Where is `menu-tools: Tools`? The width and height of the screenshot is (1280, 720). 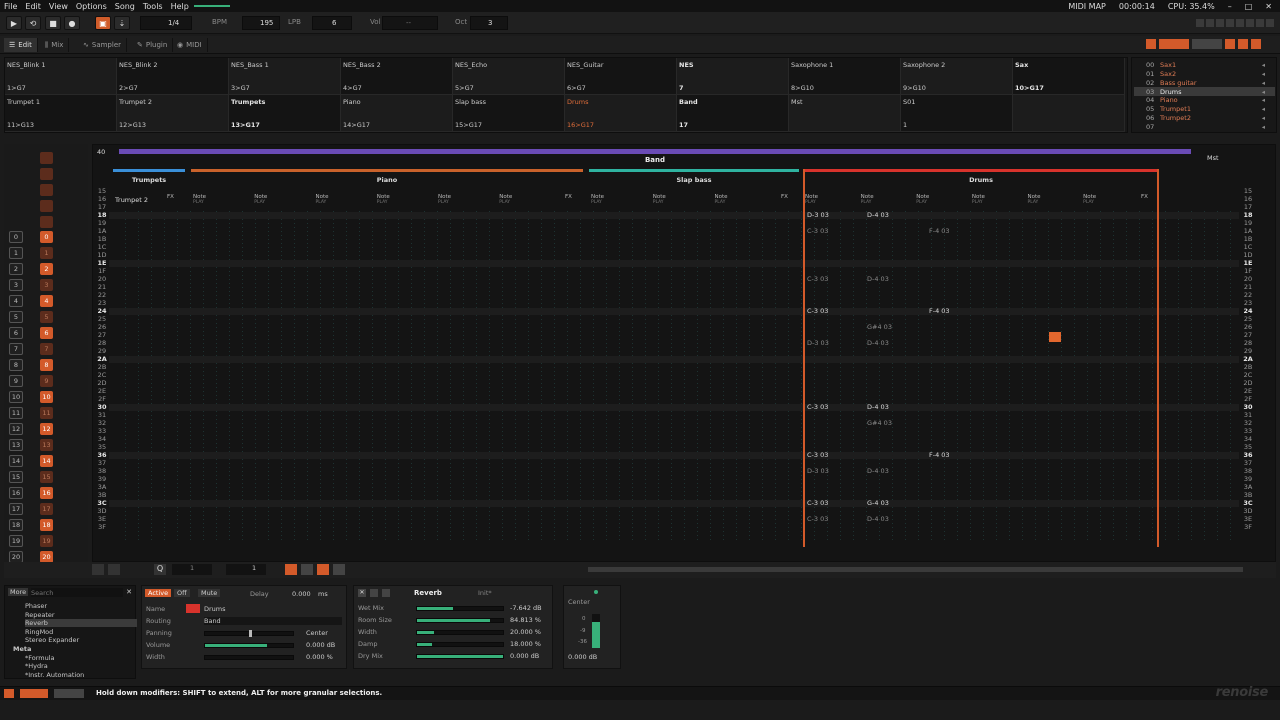
menu-tools: Tools is located at coordinates (153, 6).